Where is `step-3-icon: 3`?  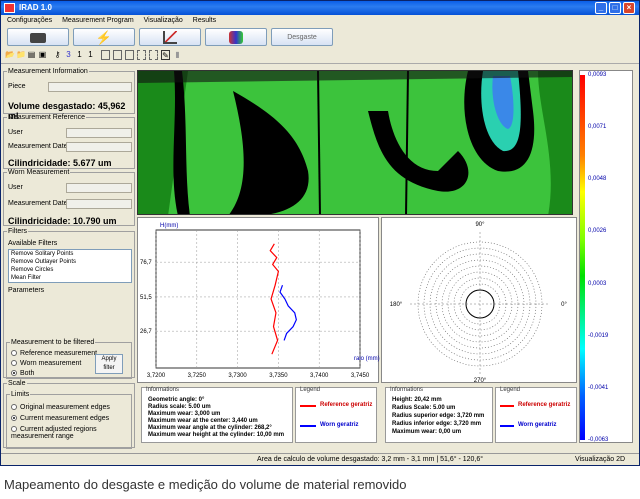
step-3-icon: 3 is located at coordinates (68, 55).